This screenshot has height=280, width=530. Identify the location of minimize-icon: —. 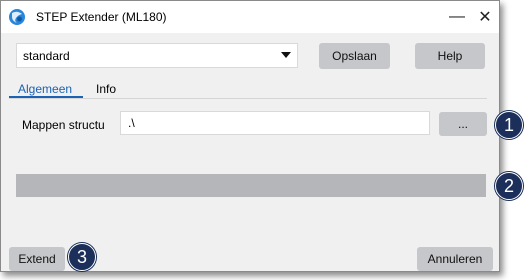
(457, 16).